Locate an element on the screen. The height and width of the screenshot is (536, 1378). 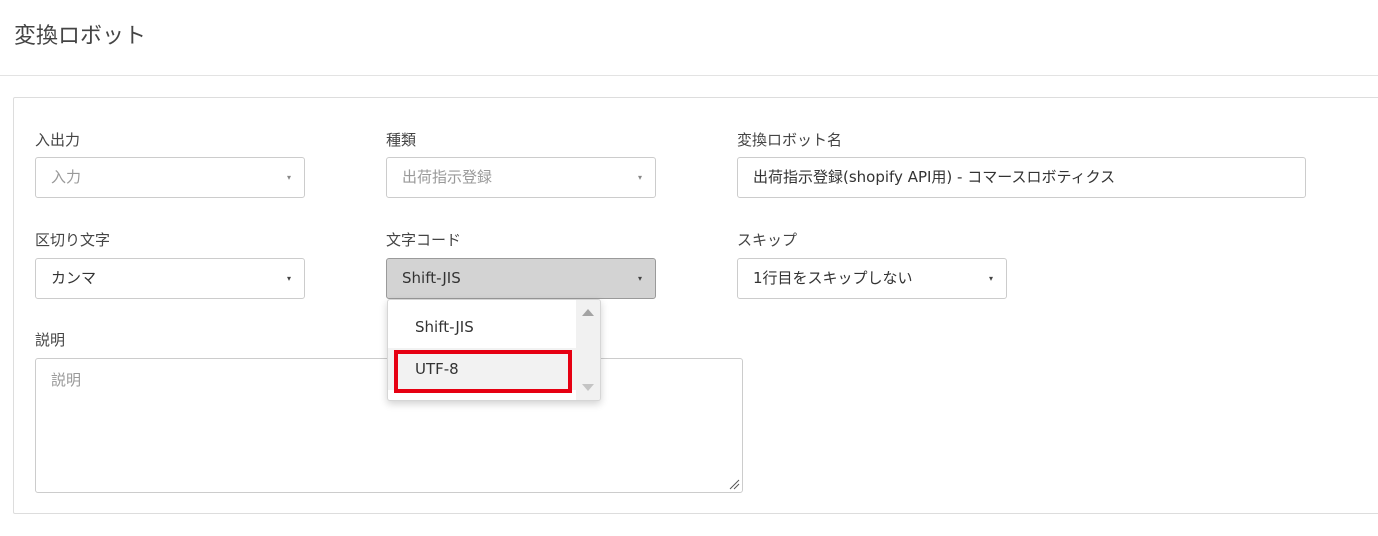
description-label: 説明 is located at coordinates (50, 340).